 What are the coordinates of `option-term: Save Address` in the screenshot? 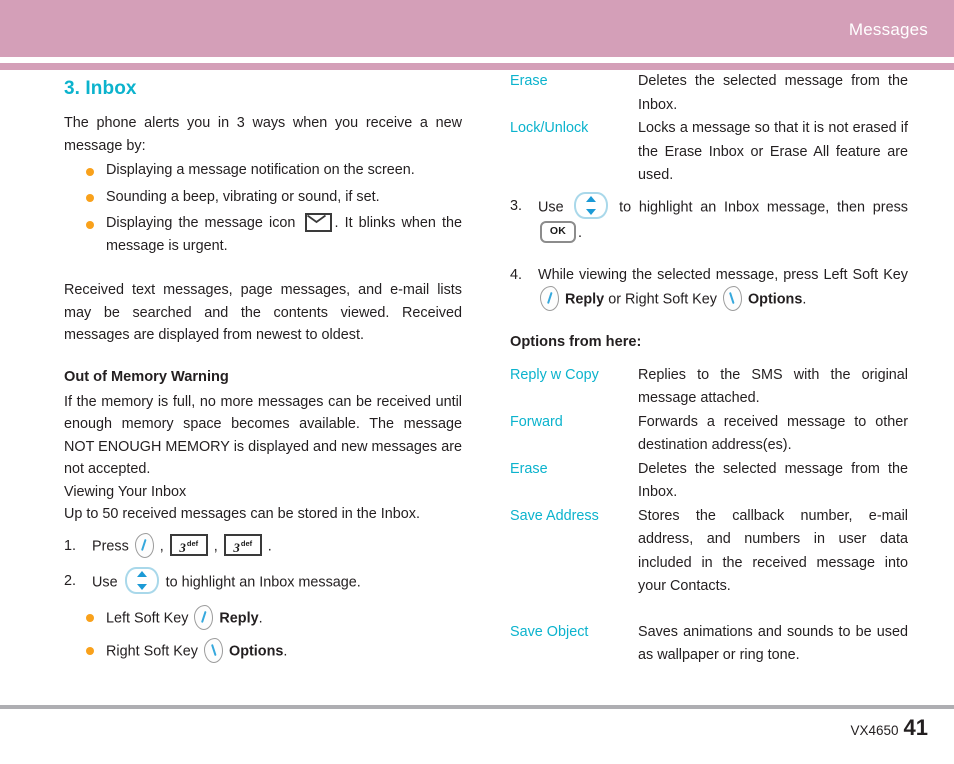 It's located at (554, 515).